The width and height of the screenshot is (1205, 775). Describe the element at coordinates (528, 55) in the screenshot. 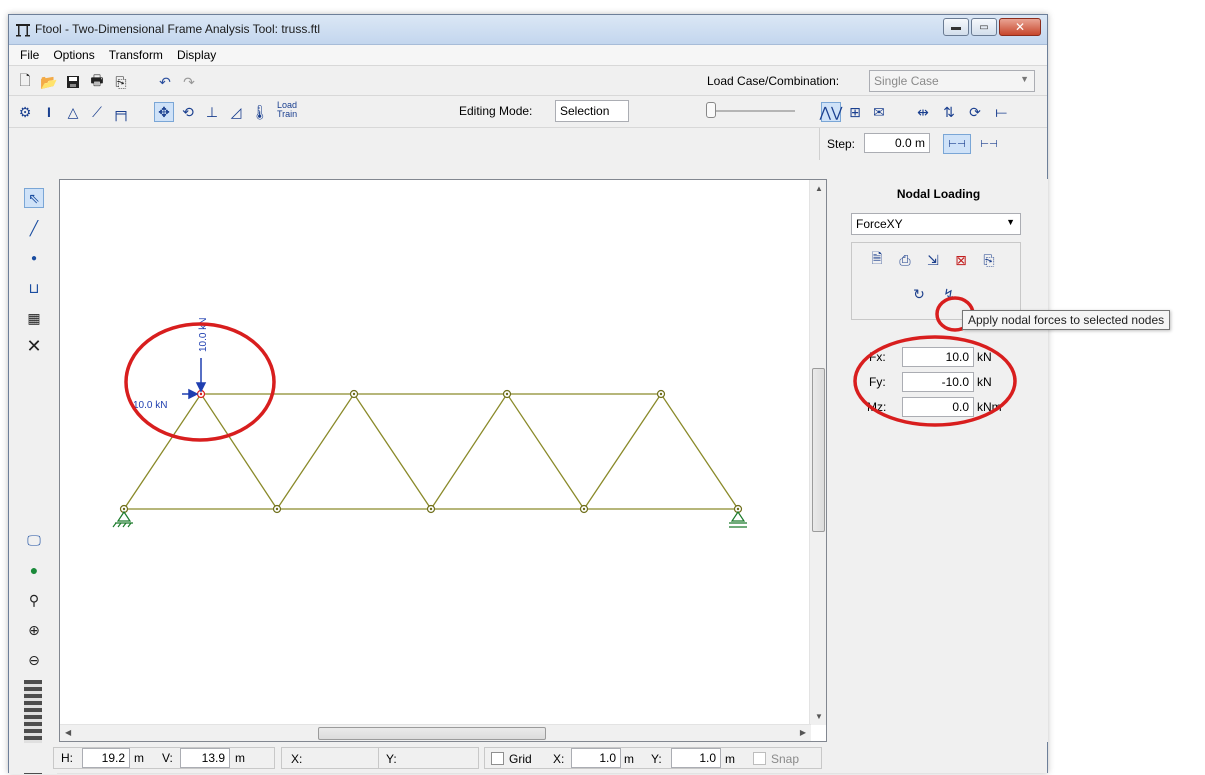

I see `menu-bar: File Options Transform Display` at that location.